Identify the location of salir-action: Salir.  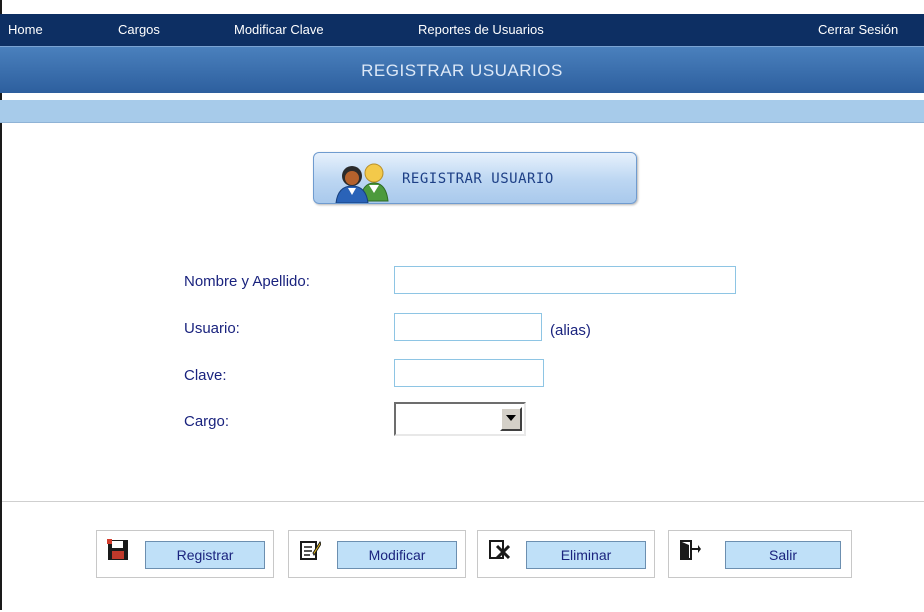
(760, 554).